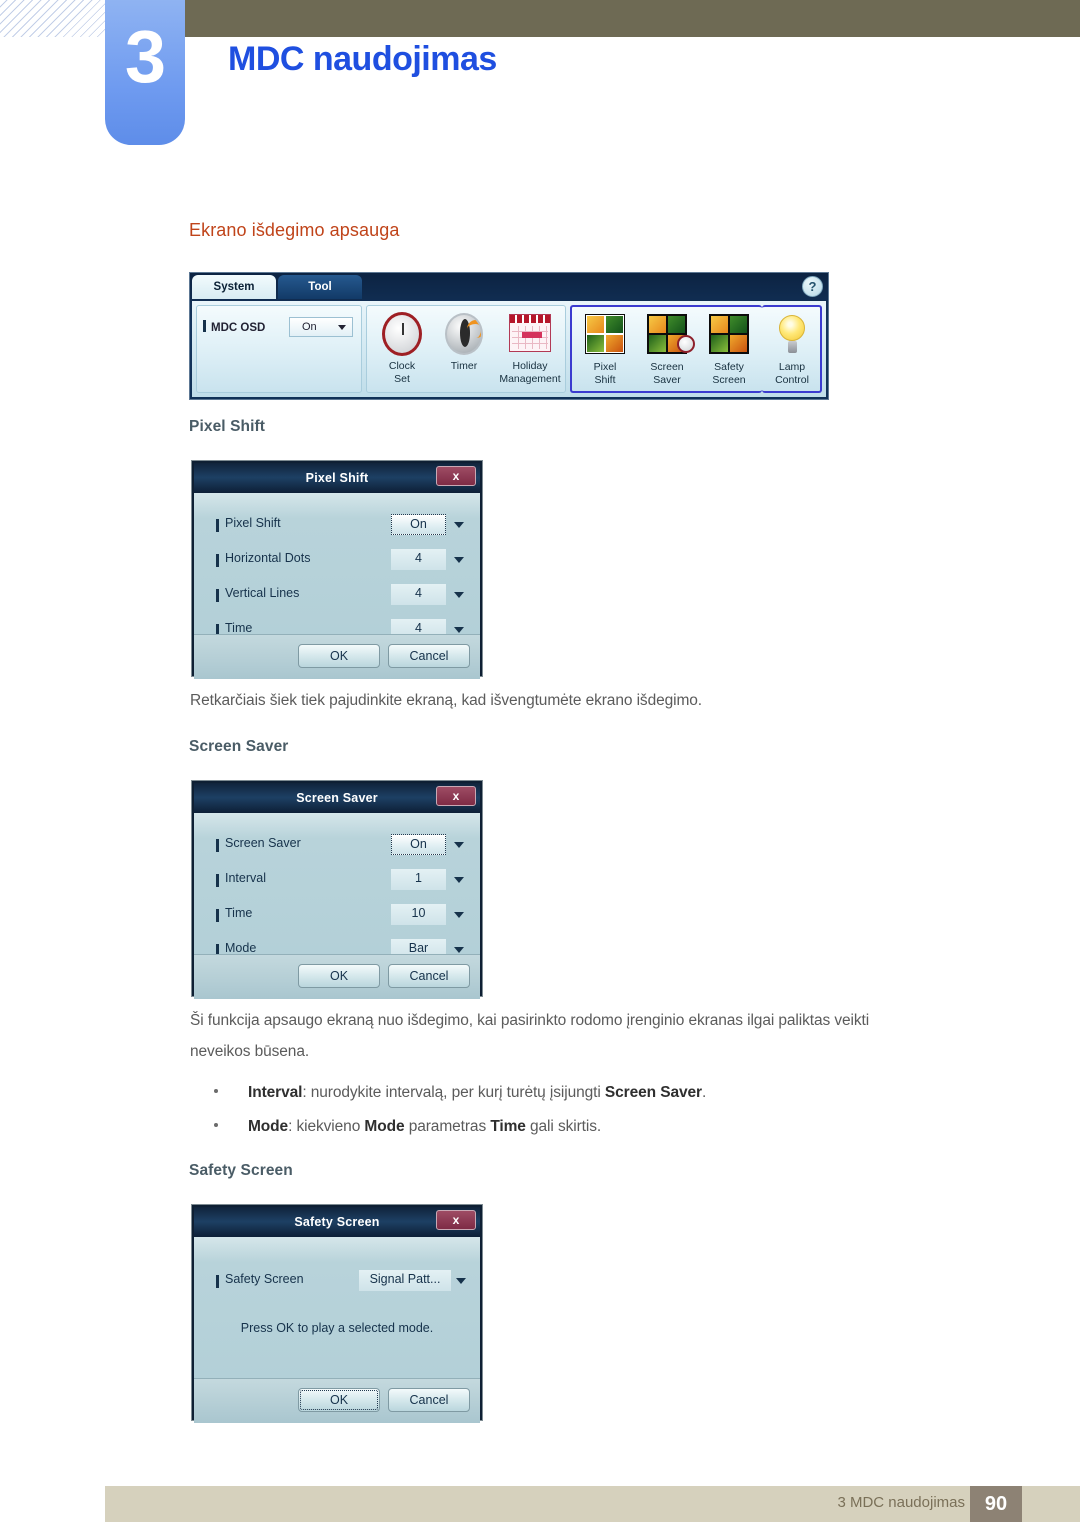 The height and width of the screenshot is (1527, 1080). Describe the element at coordinates (402, 366) in the screenshot. I see `clock-set-label-1: Clock` at that location.